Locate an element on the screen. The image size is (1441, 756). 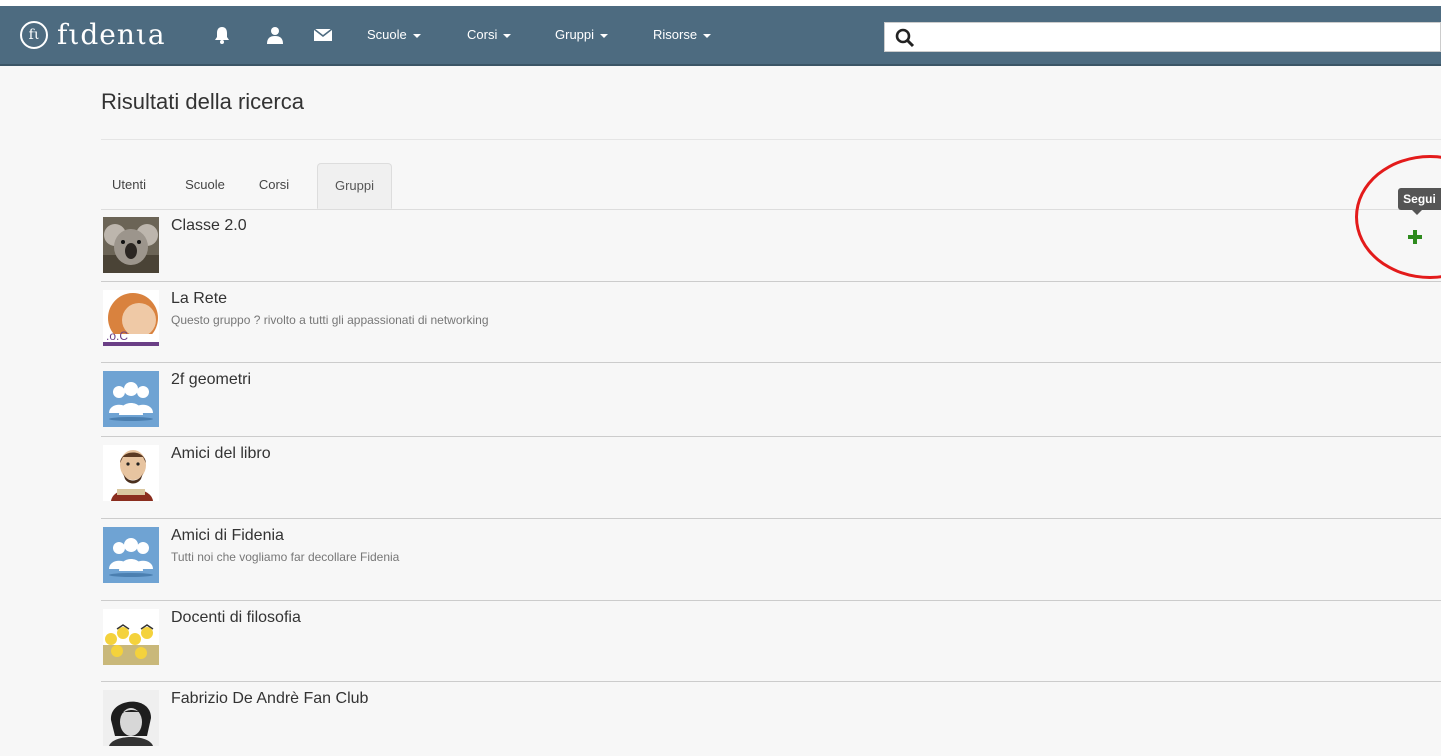
menu-label: Scuole is located at coordinates (387, 34).